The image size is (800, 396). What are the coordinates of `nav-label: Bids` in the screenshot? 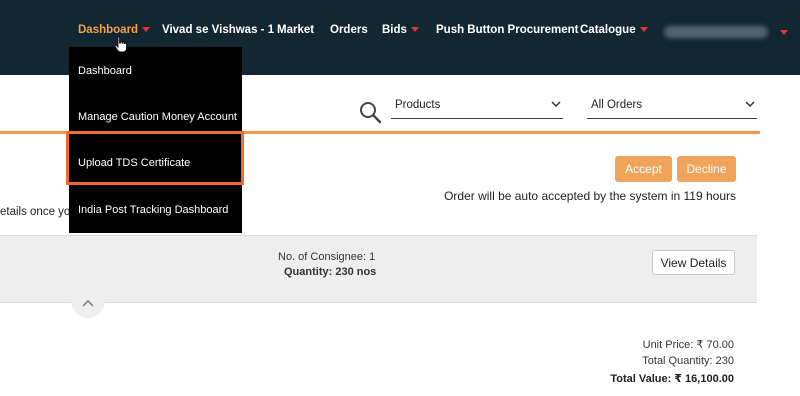 It's located at (394, 30).